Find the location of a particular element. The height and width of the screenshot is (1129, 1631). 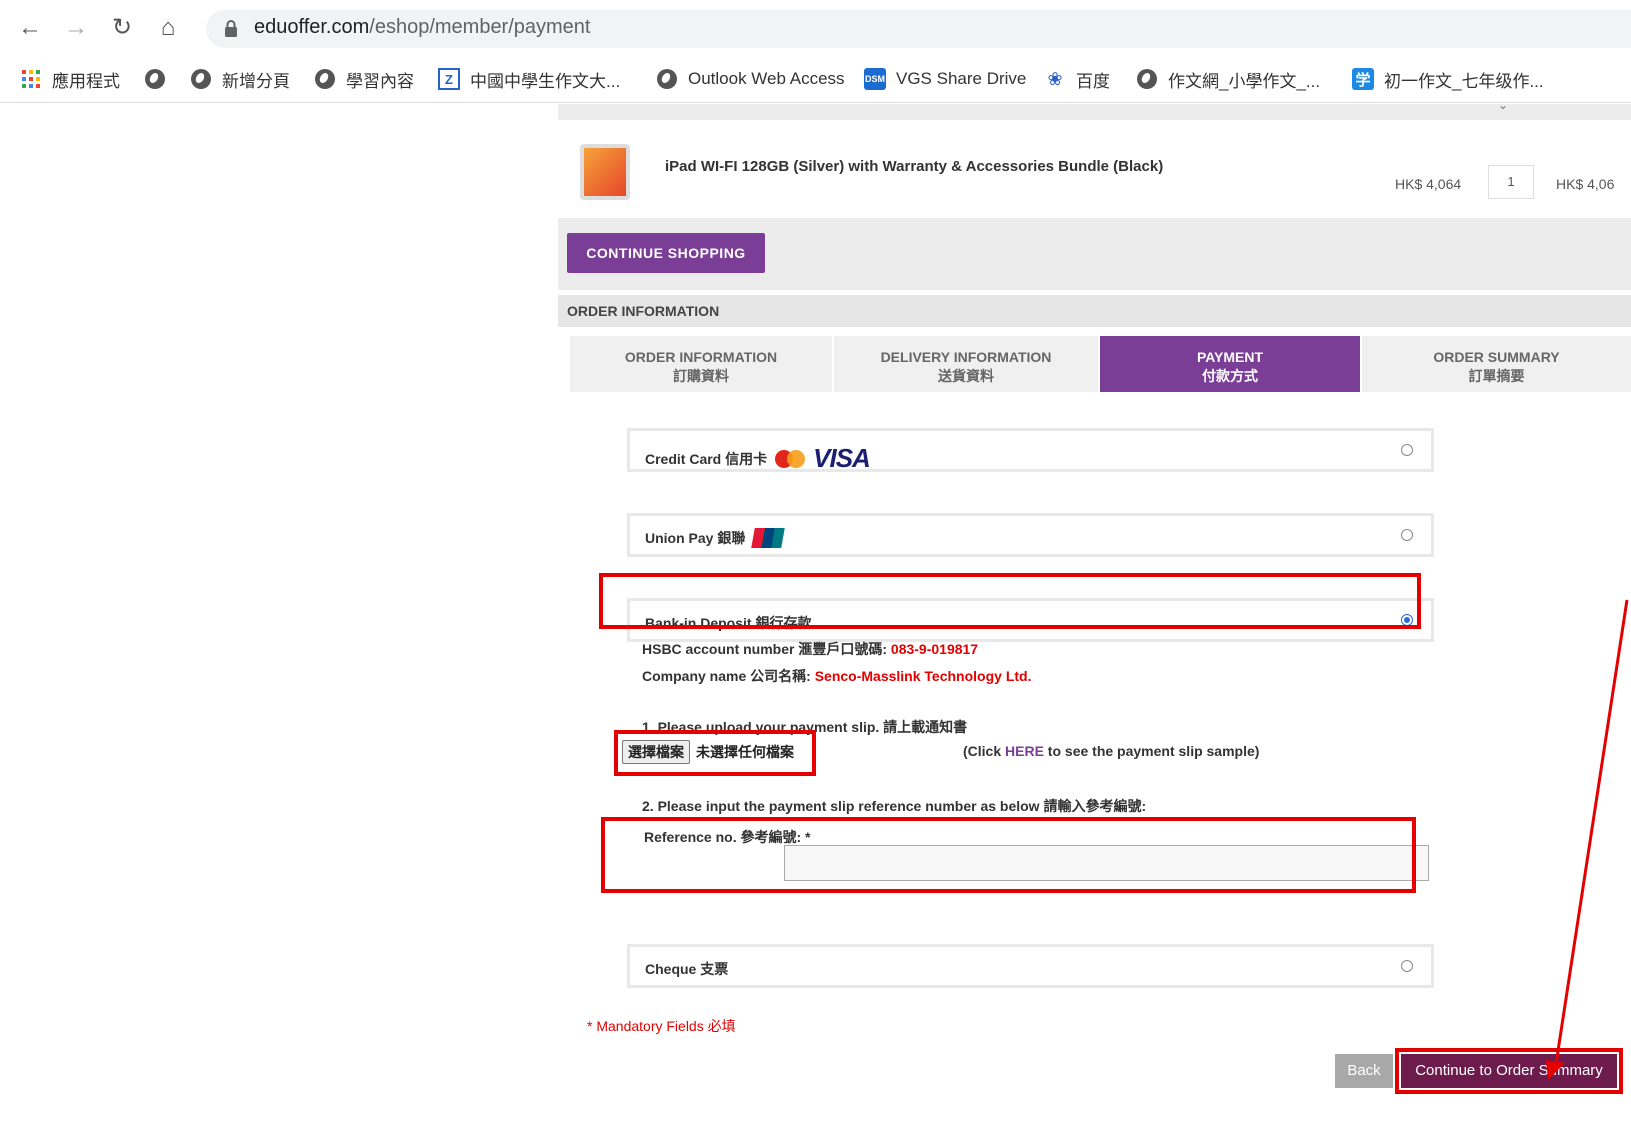

annotation-arrow-icon is located at coordinates (1587, 839).